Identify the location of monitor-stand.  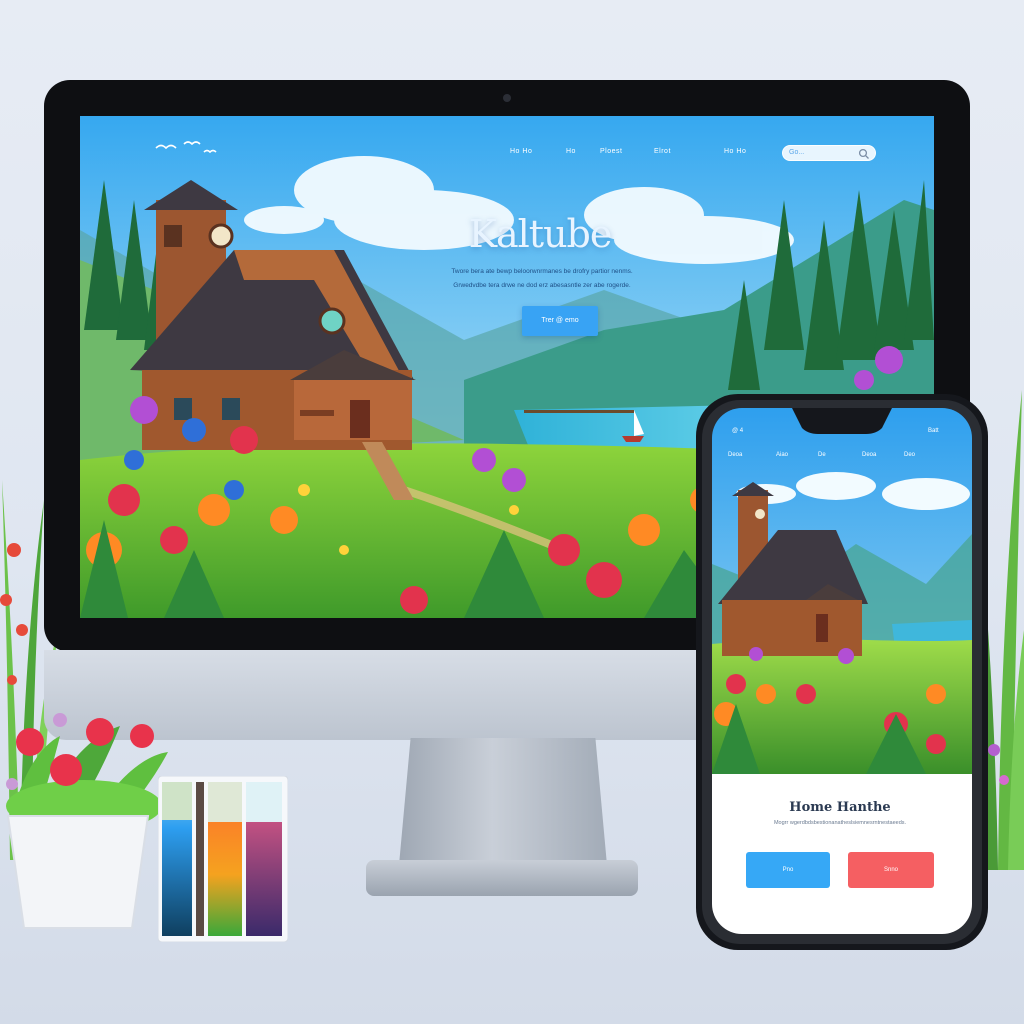
(503, 807).